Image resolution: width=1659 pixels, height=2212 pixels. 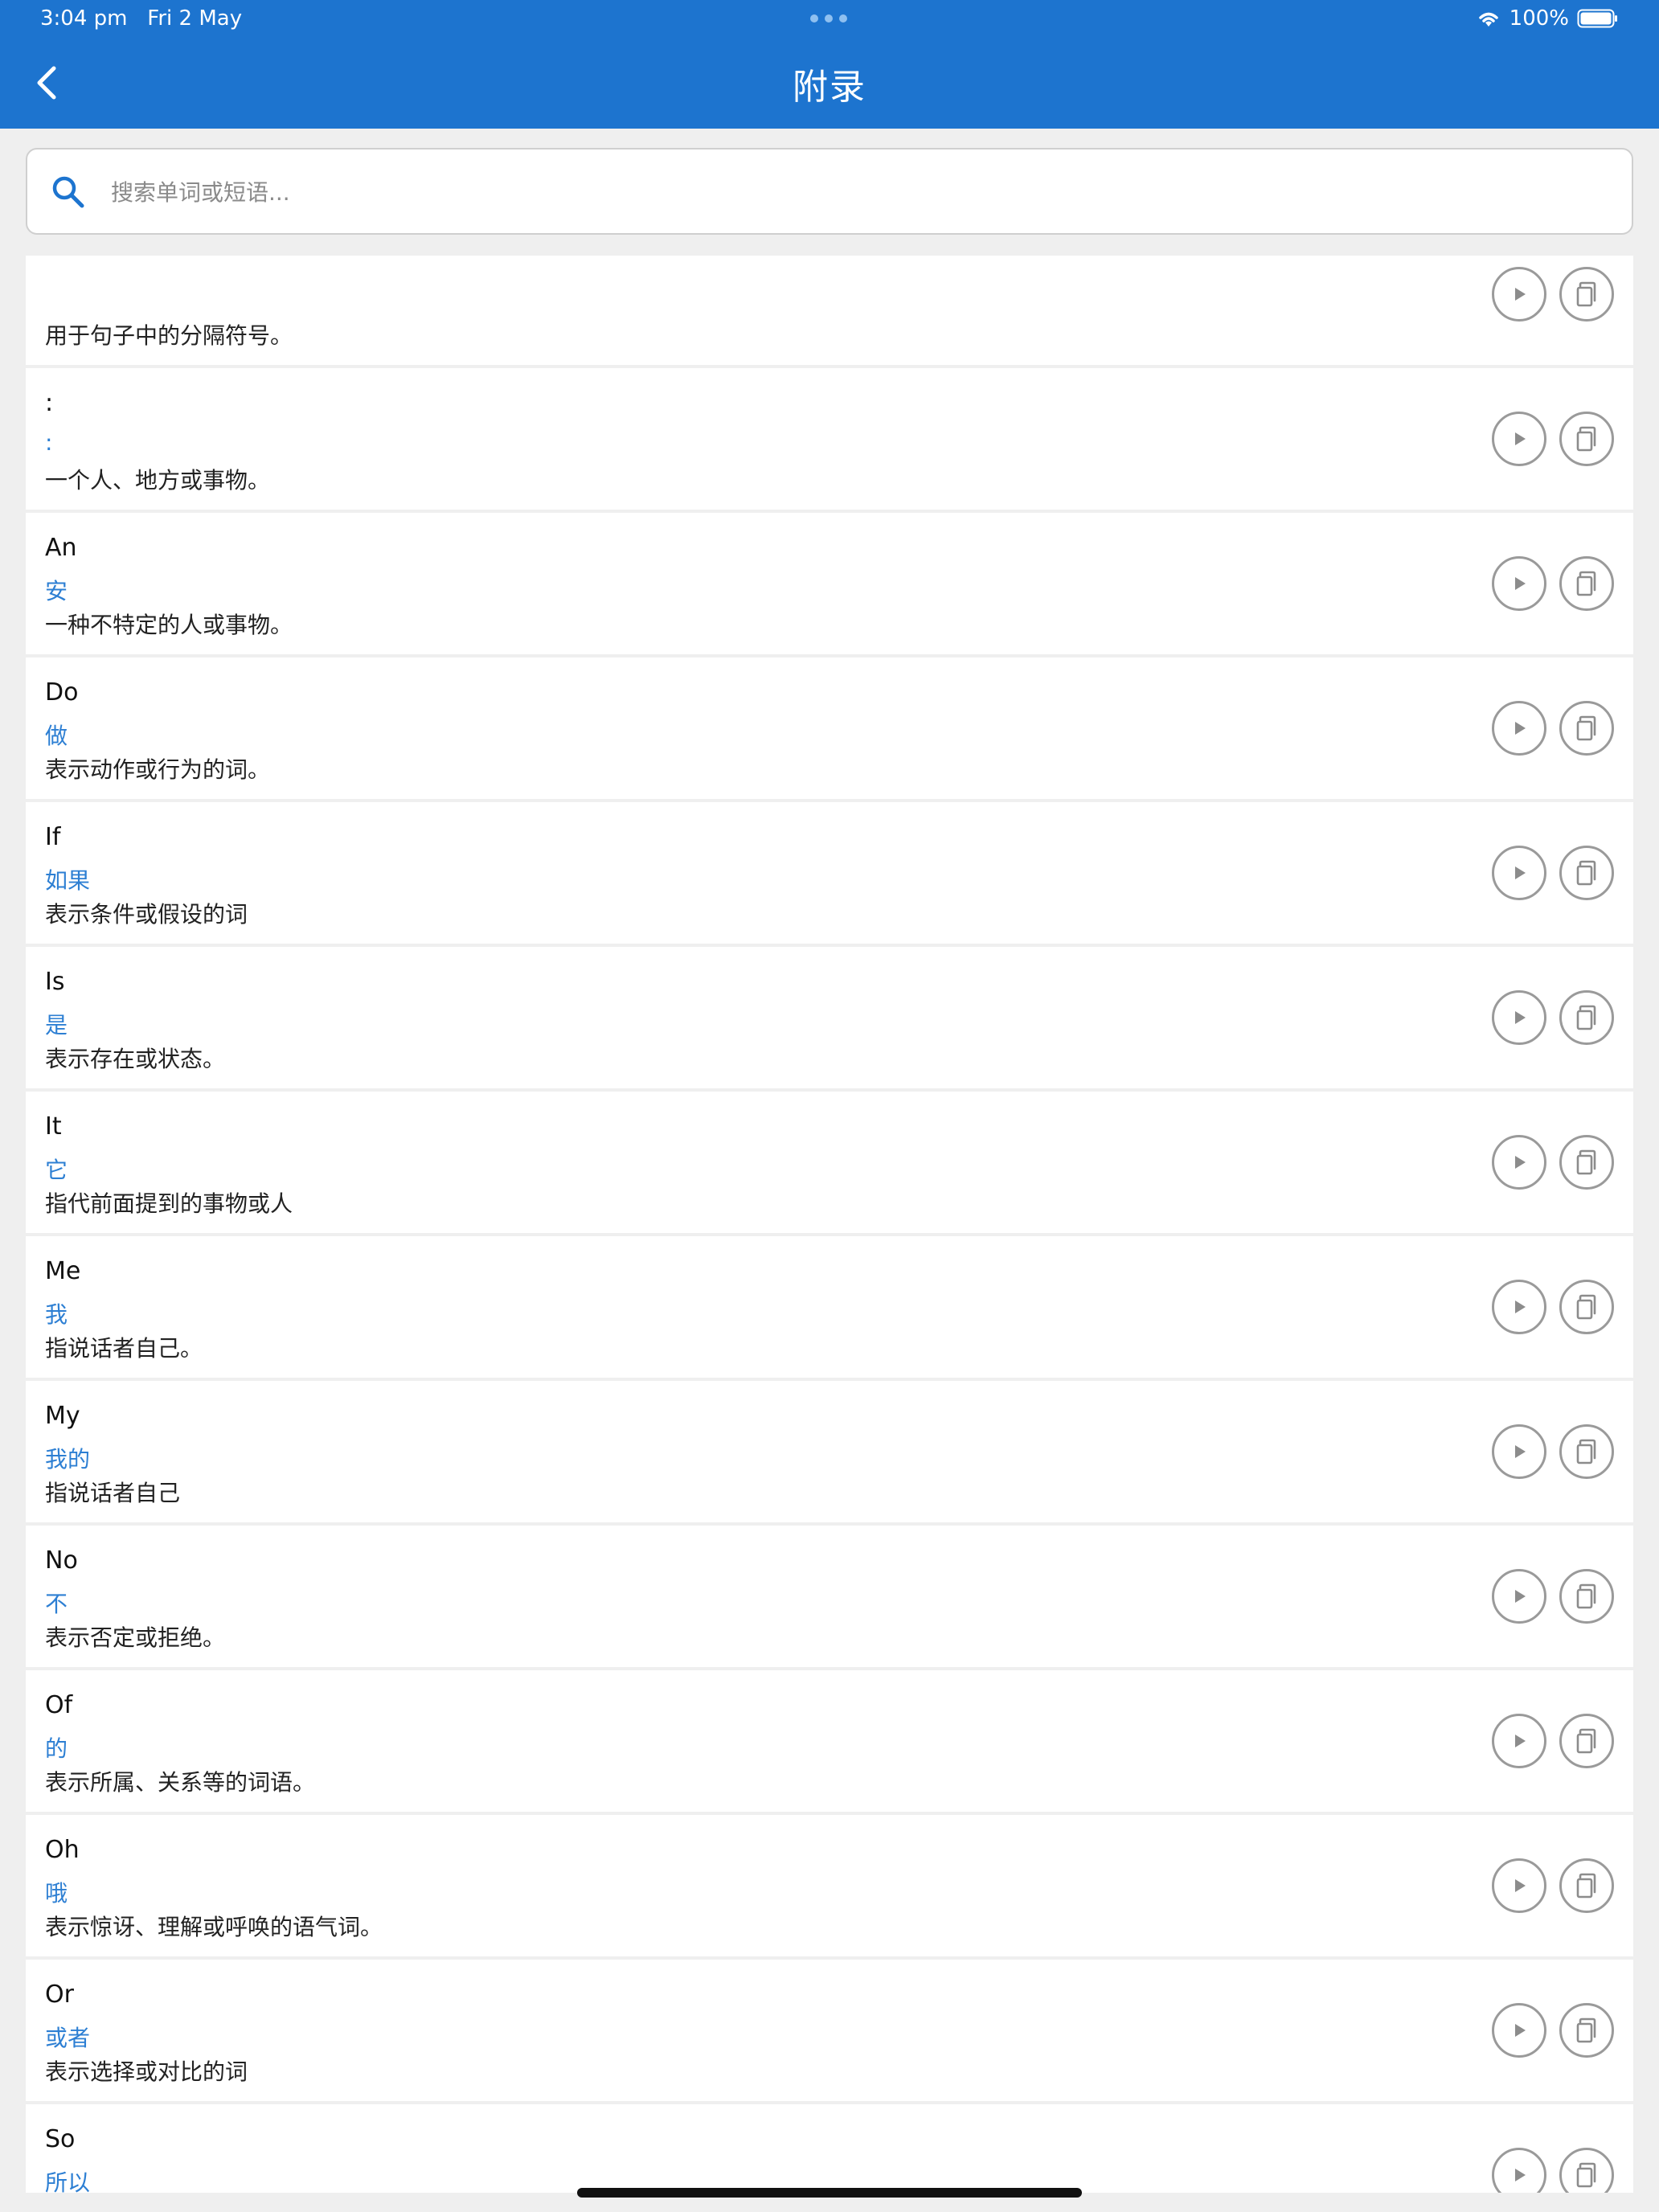 What do you see at coordinates (829, 1162) in the screenshot?
I see `list-item: It 它指代前面提到的事物或人` at bounding box center [829, 1162].